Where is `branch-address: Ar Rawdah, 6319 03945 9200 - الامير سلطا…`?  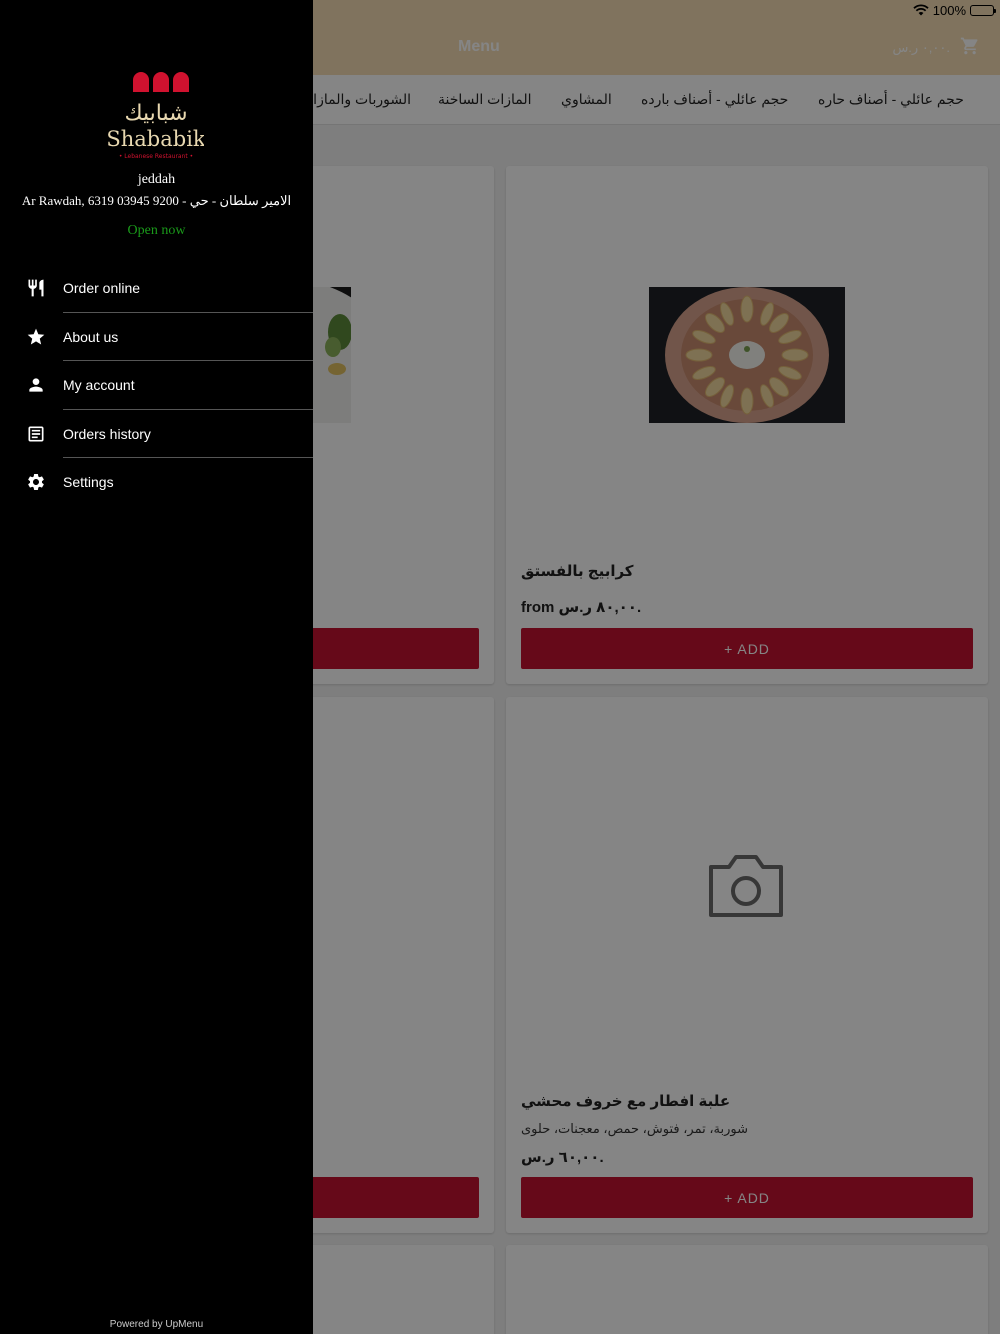 branch-address: Ar Rawdah, 6319 03945 9200 - الامير سلطا… is located at coordinates (156, 200).